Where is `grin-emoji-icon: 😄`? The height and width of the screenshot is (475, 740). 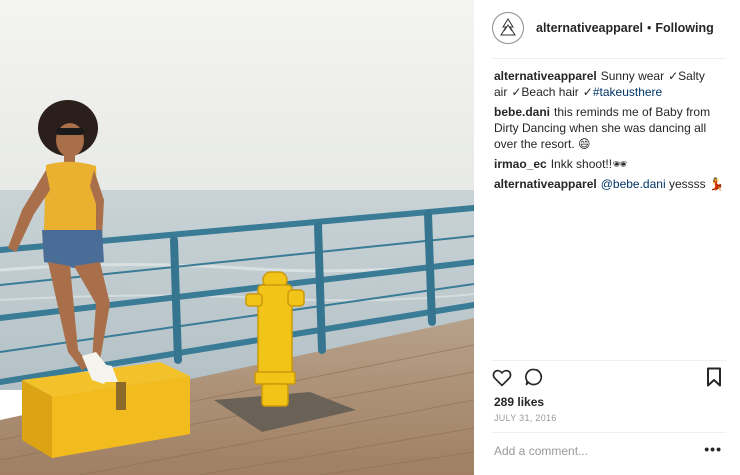
grin-emoji-icon: 😄 is located at coordinates (584, 144).